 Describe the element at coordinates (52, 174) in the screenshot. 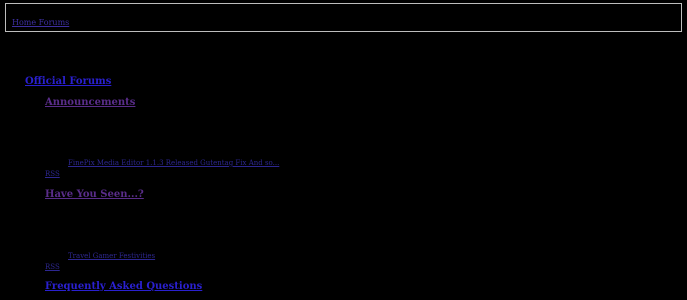

I see `rss-link-announcements: RSS` at that location.